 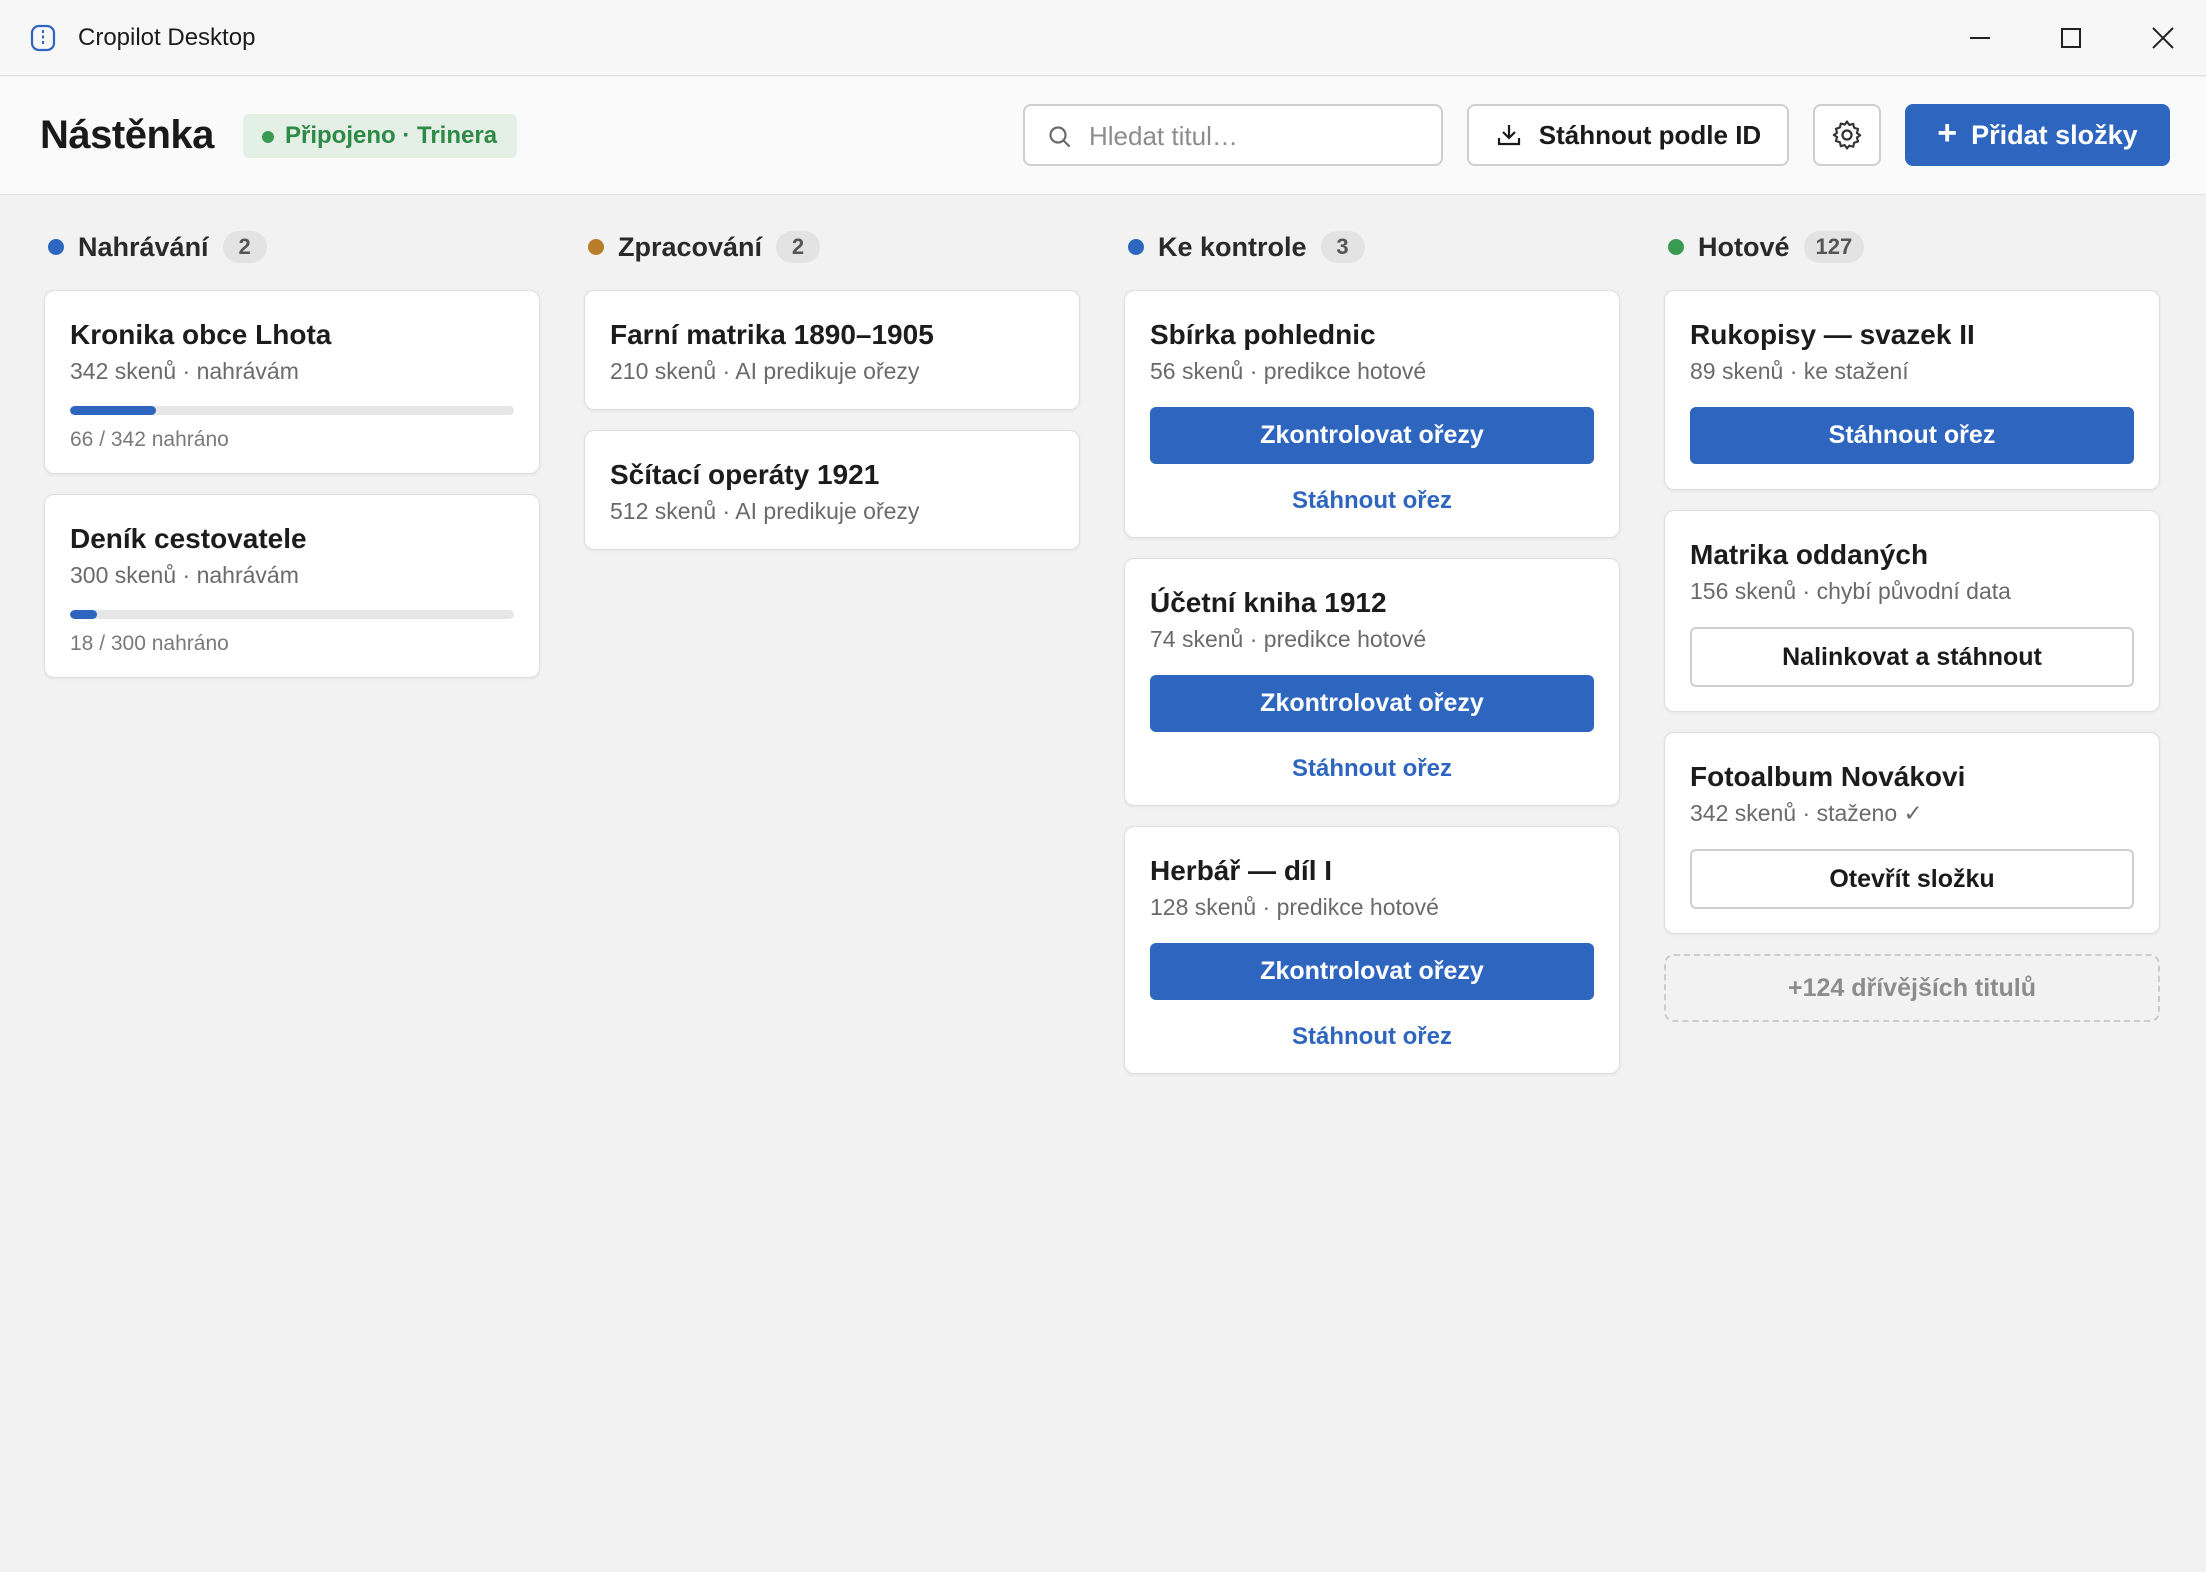 What do you see at coordinates (127, 135) in the screenshot?
I see `page-title: Nástěnka` at bounding box center [127, 135].